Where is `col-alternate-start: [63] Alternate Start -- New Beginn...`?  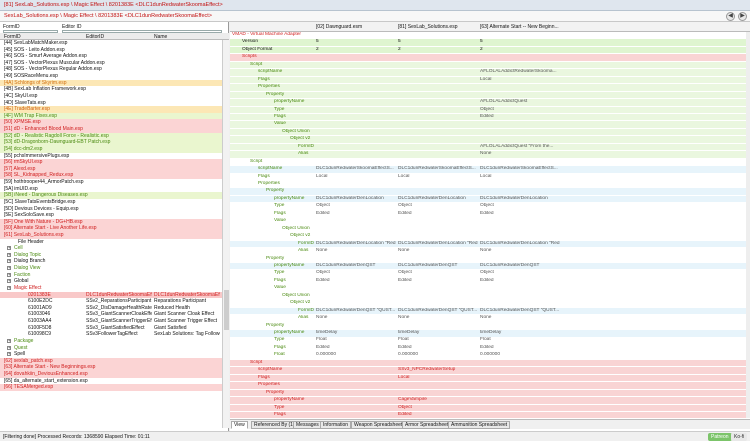 col-alternate-start: [63] Alternate Start -- New Beginn... is located at coordinates (519, 27).